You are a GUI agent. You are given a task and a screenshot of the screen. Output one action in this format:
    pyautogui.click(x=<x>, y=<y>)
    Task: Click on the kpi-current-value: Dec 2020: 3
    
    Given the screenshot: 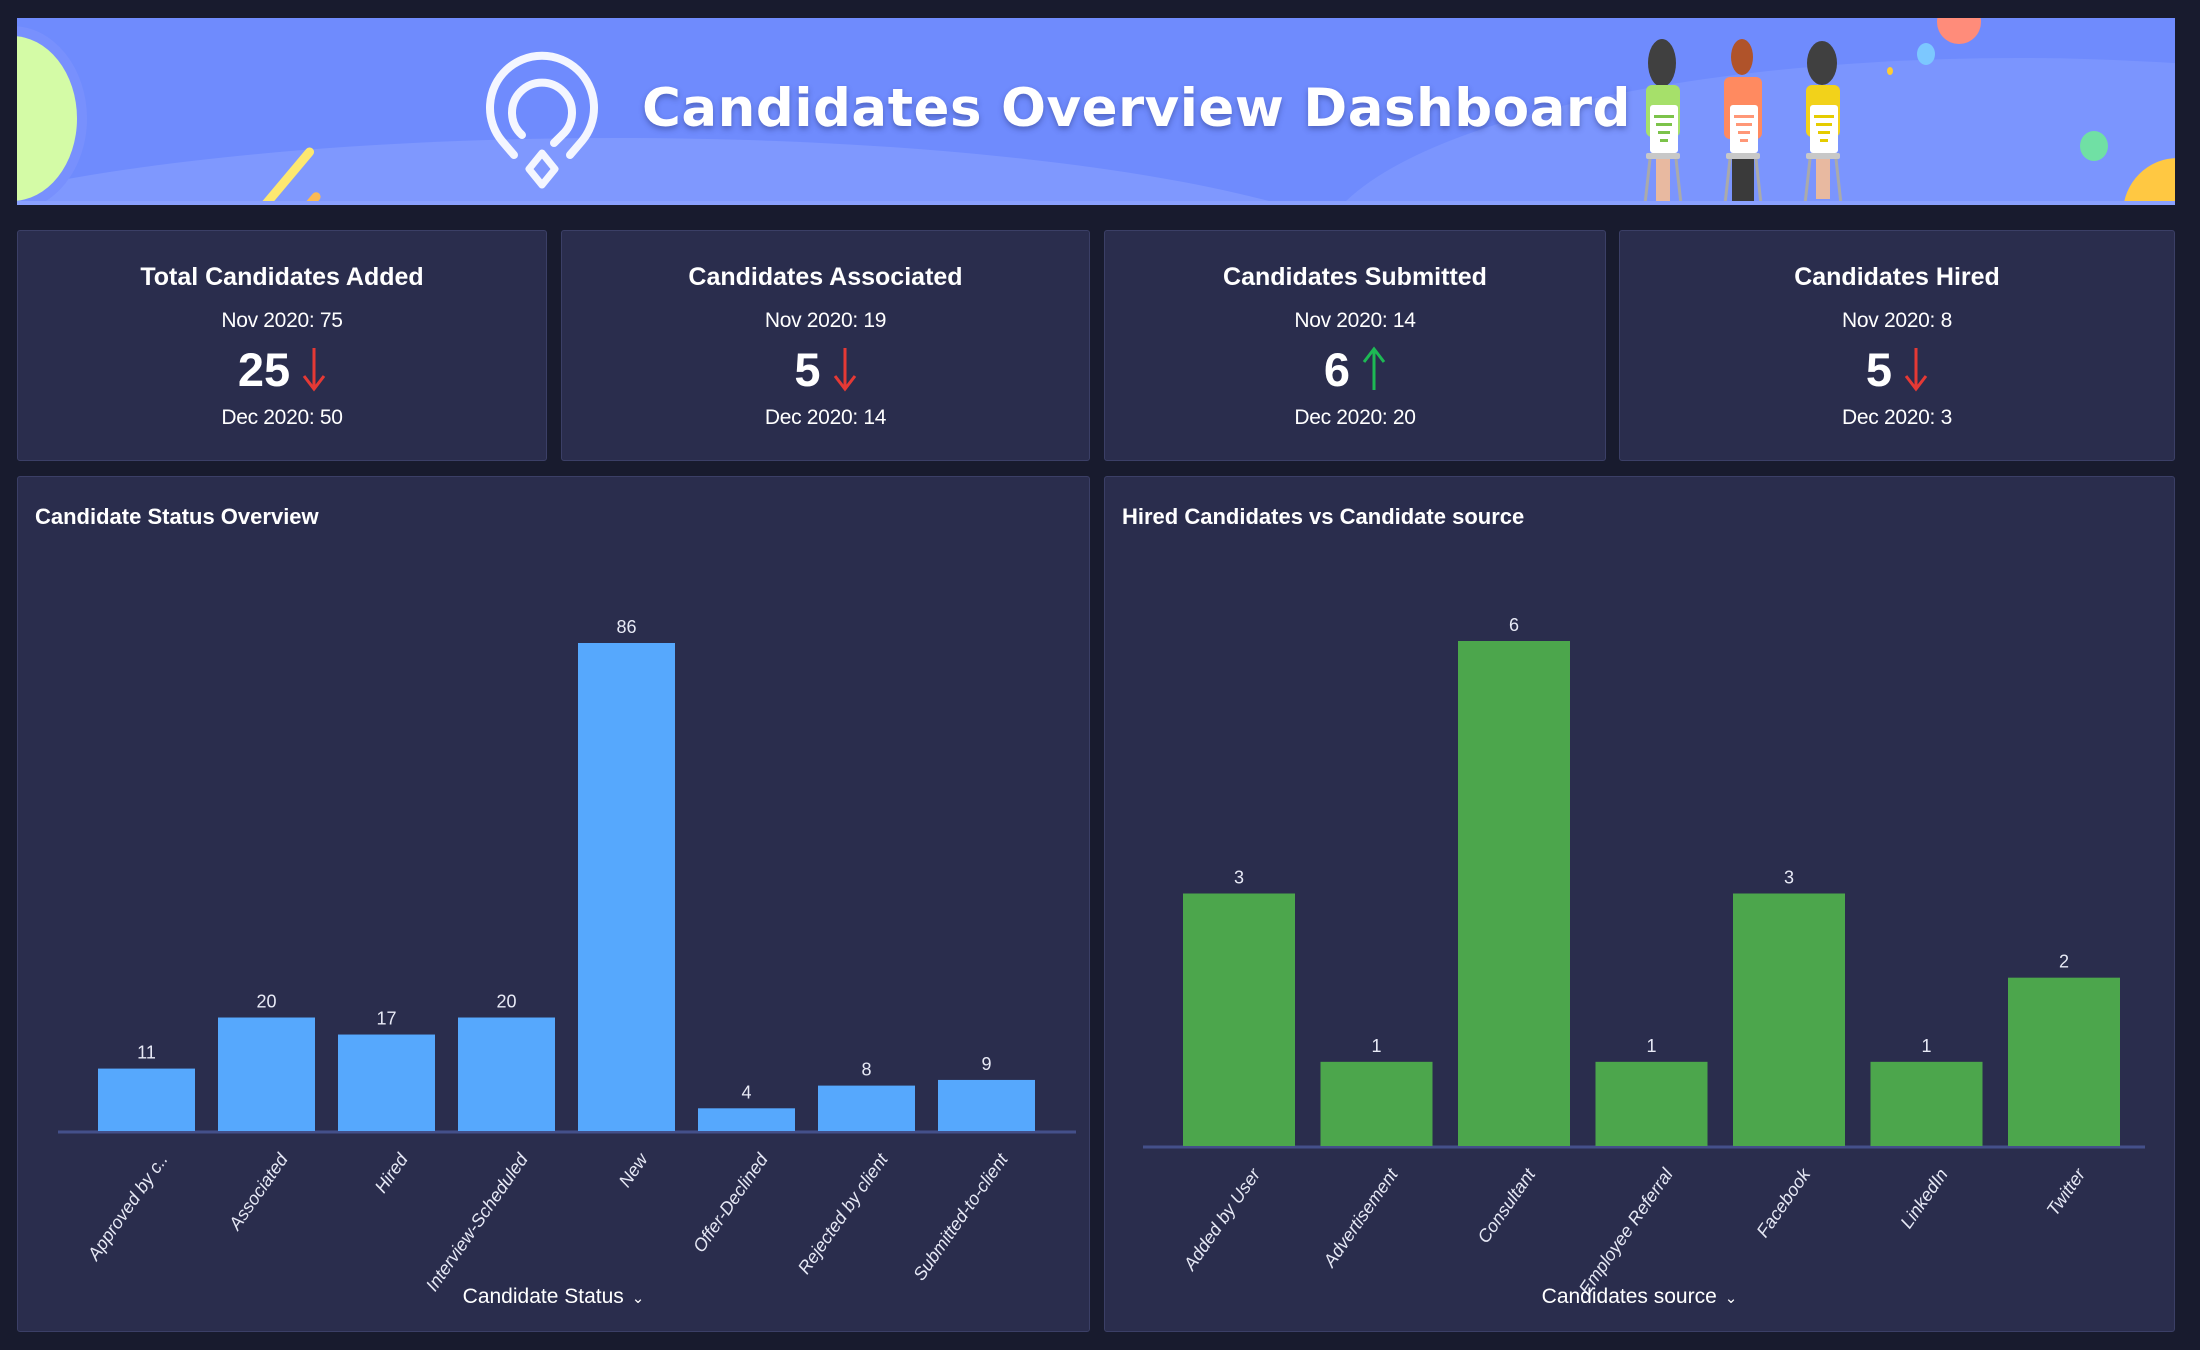 What is the action you would take?
    pyautogui.click(x=1897, y=417)
    